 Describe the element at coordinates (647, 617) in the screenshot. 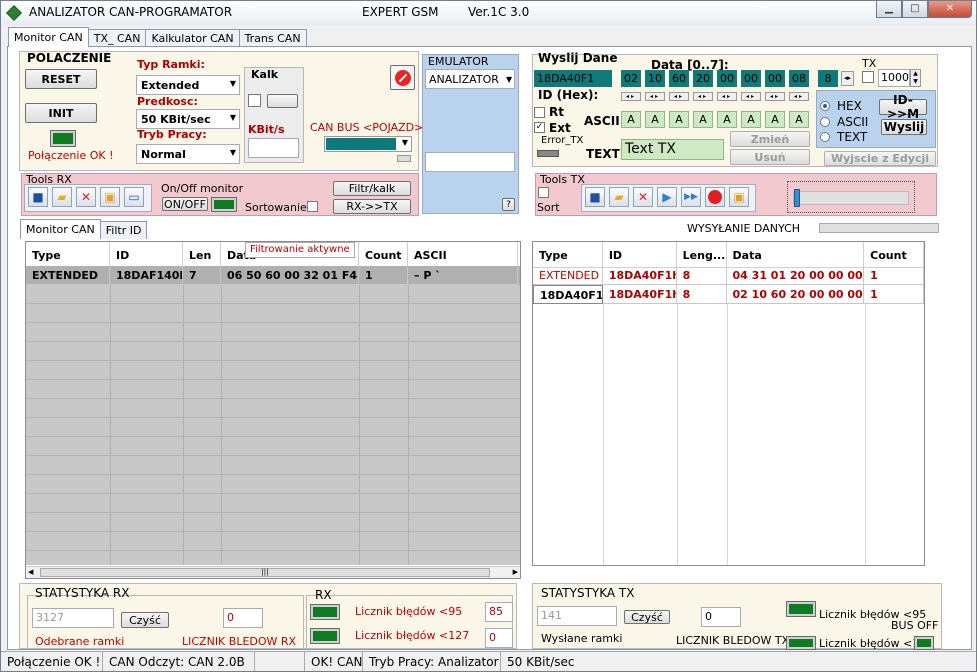

I see `tx-clear-button: Czyść` at that location.